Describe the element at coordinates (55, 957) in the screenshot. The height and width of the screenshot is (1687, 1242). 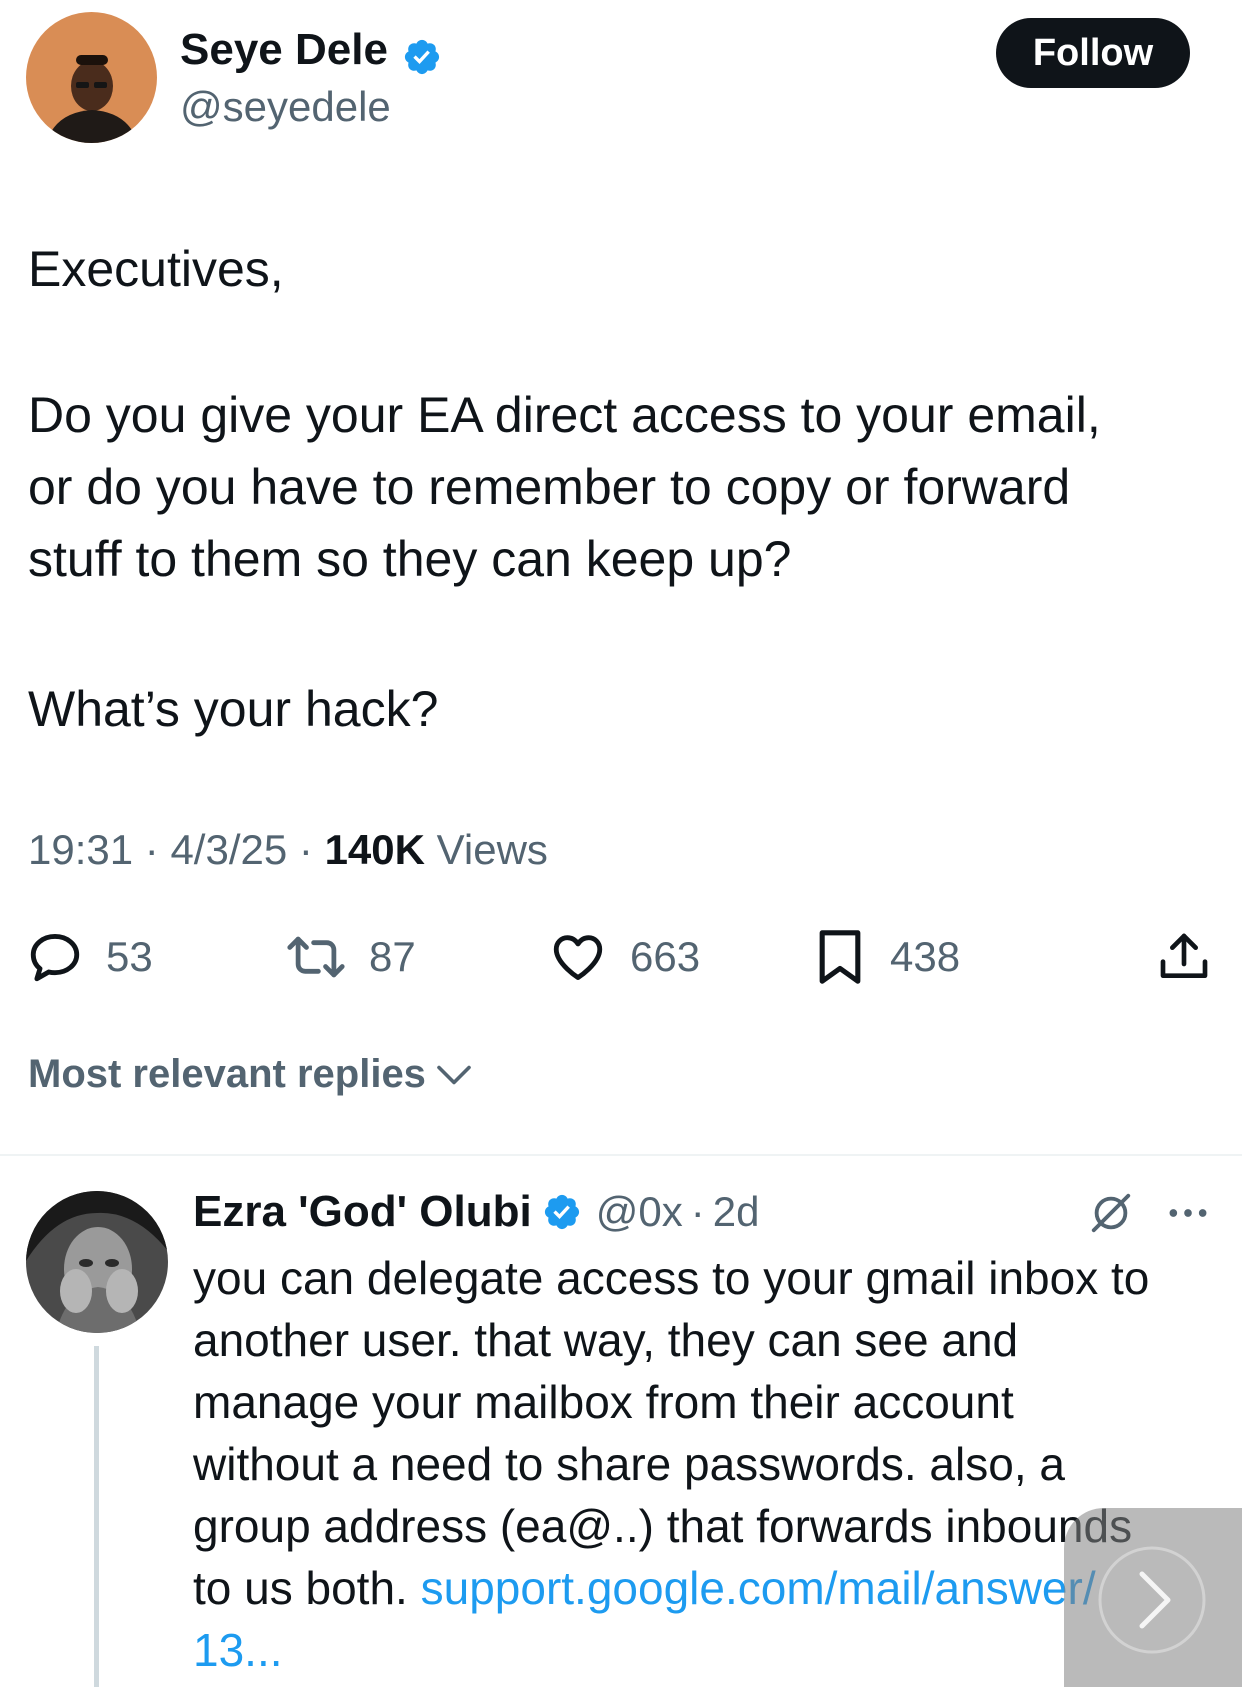
I see `reply-icon` at that location.